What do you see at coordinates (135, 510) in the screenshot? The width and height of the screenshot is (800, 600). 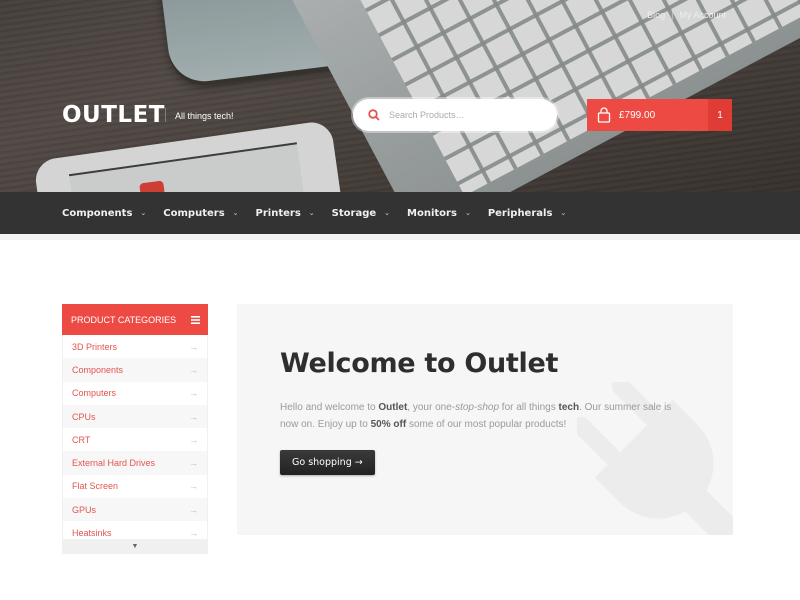 I see `category-item: GPUs →` at bounding box center [135, 510].